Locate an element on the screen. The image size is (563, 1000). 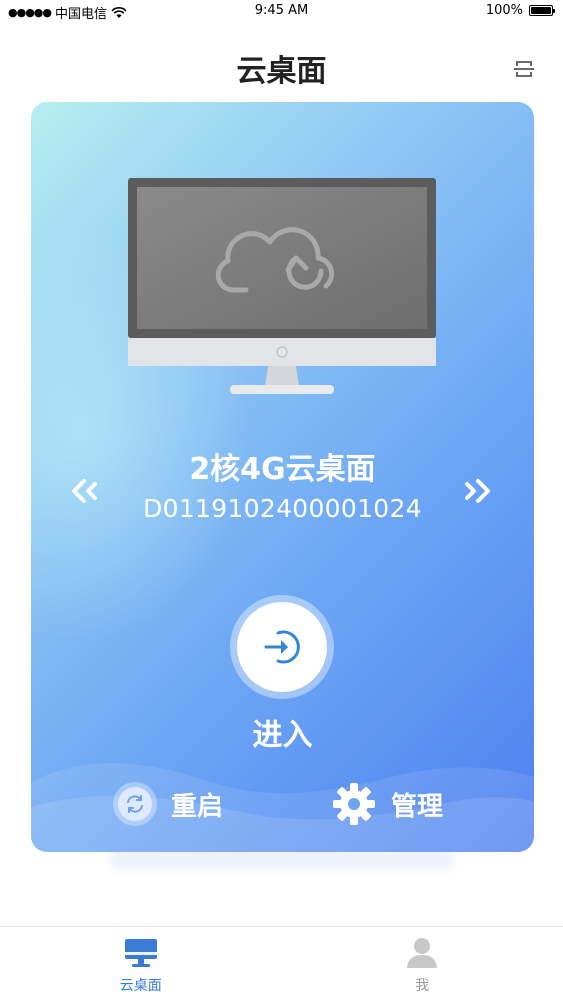
manage-label: 管理 is located at coordinates (417, 806).